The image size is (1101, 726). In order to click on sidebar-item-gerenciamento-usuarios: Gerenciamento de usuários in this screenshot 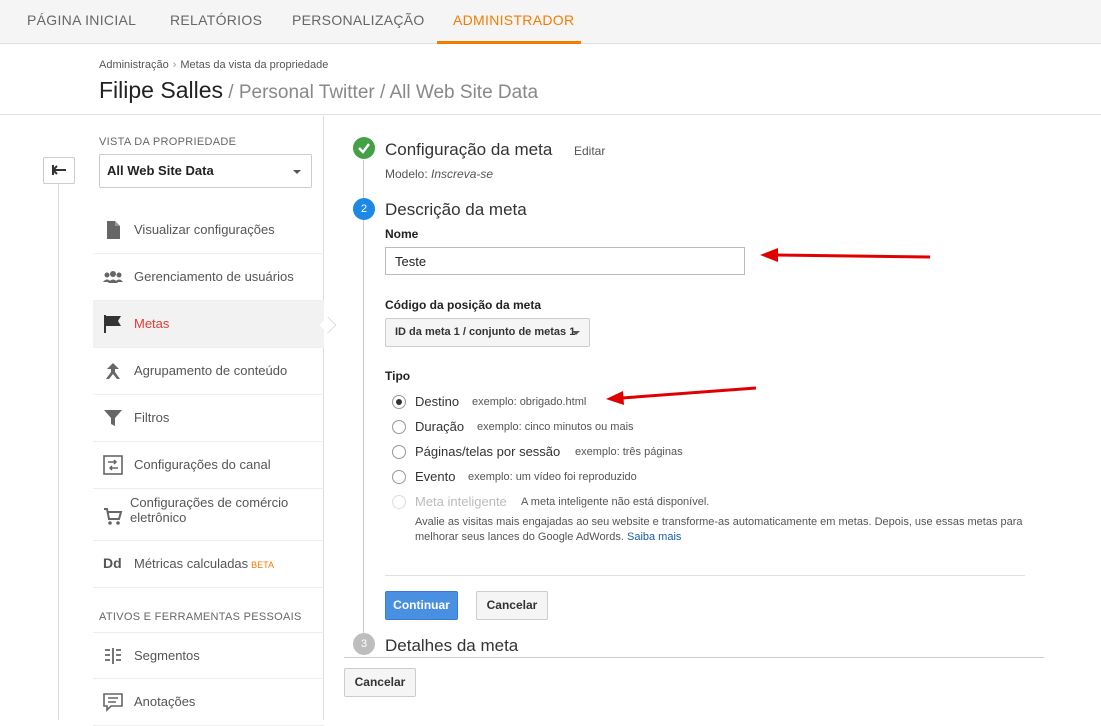, I will do `click(208, 277)`.